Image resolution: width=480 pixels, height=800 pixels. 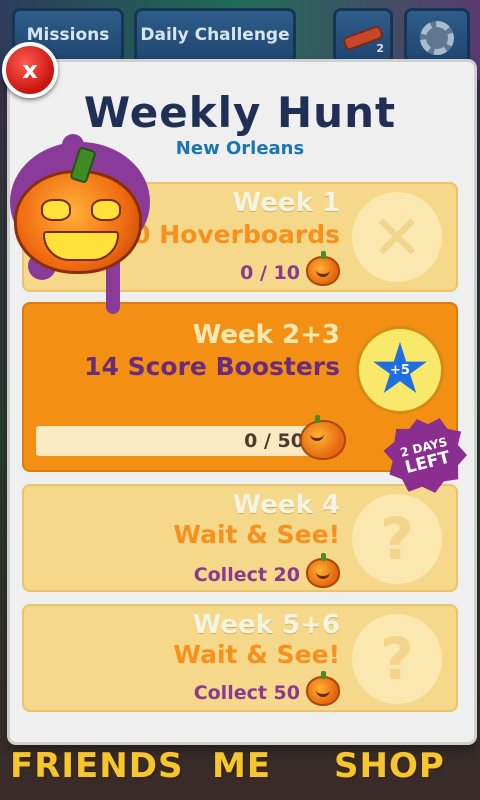 What do you see at coordinates (286, 505) in the screenshot?
I see `week-label: Week 4` at bounding box center [286, 505].